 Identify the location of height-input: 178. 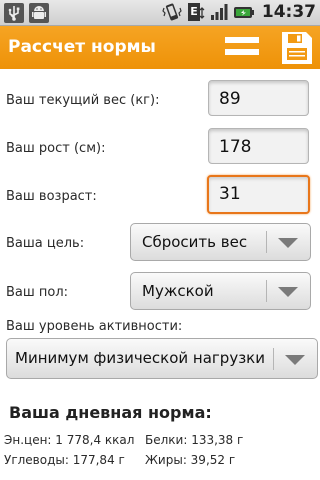
(258, 146).